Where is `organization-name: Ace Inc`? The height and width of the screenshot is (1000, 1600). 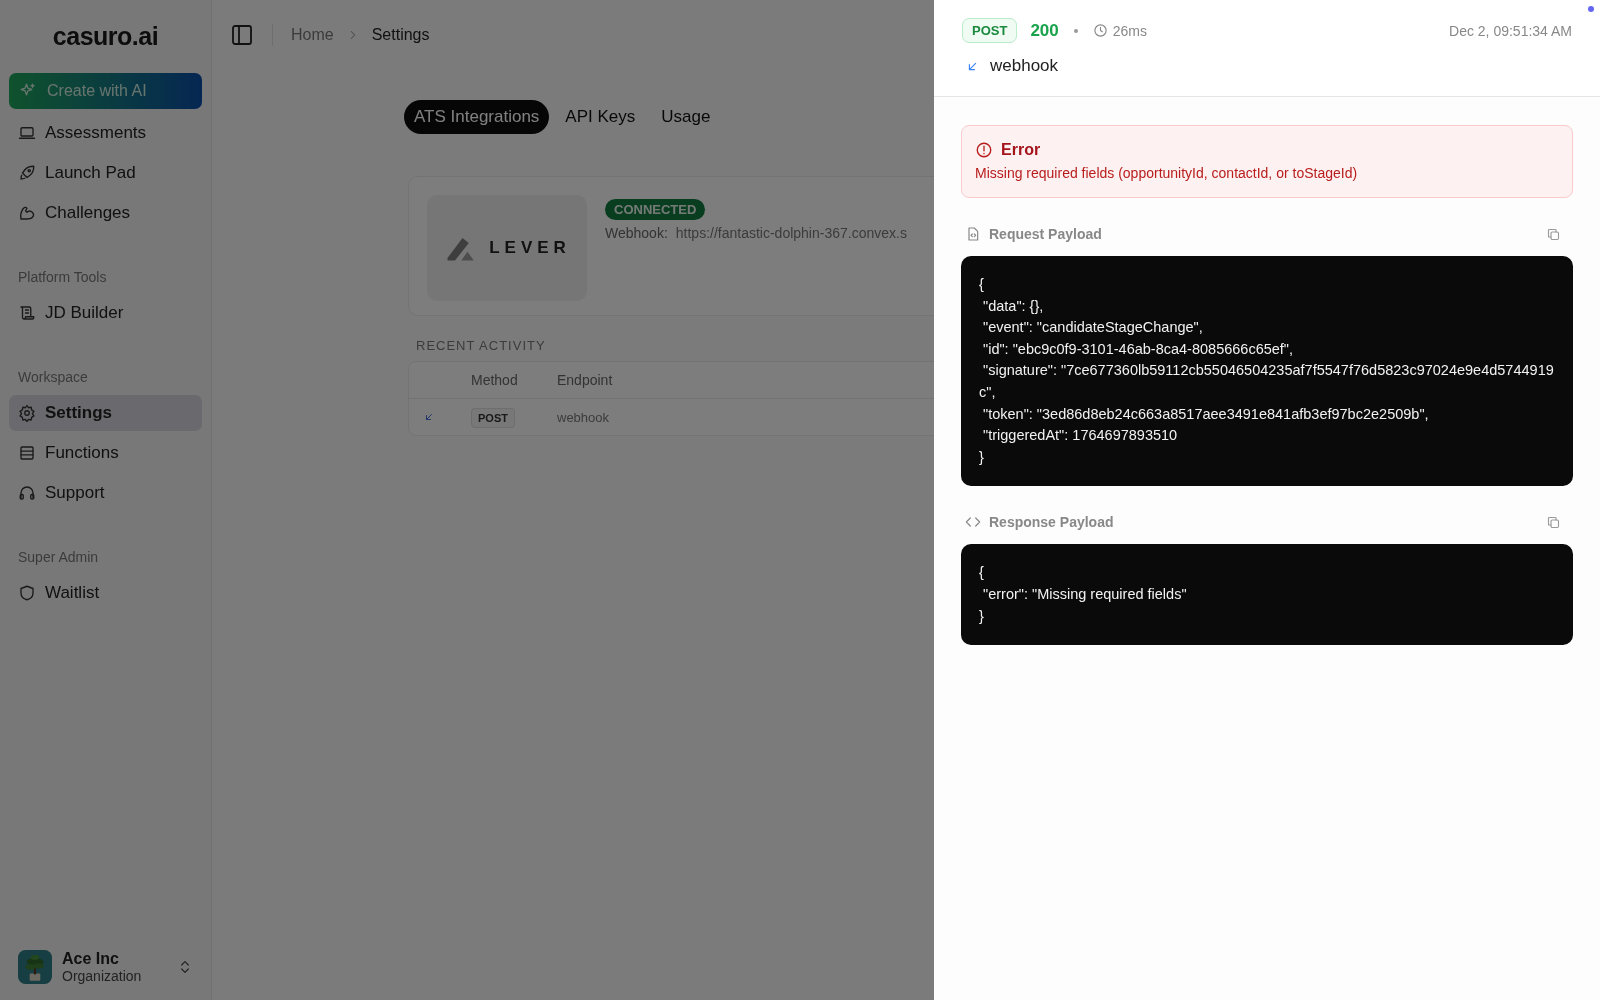
organization-name: Ace Inc is located at coordinates (91, 959).